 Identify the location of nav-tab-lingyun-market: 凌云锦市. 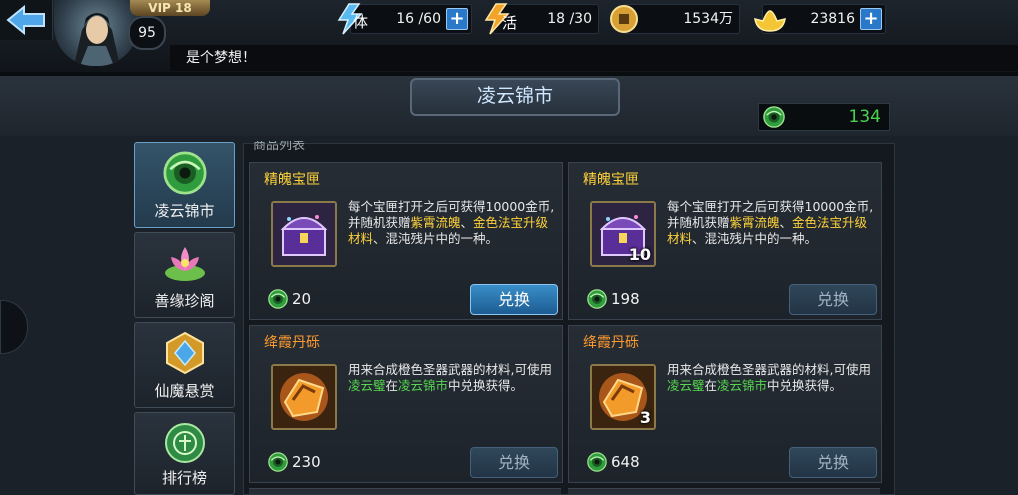
(184, 185).